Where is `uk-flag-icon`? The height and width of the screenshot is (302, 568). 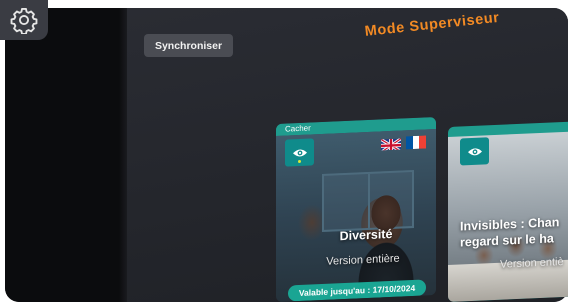 uk-flag-icon is located at coordinates (391, 144).